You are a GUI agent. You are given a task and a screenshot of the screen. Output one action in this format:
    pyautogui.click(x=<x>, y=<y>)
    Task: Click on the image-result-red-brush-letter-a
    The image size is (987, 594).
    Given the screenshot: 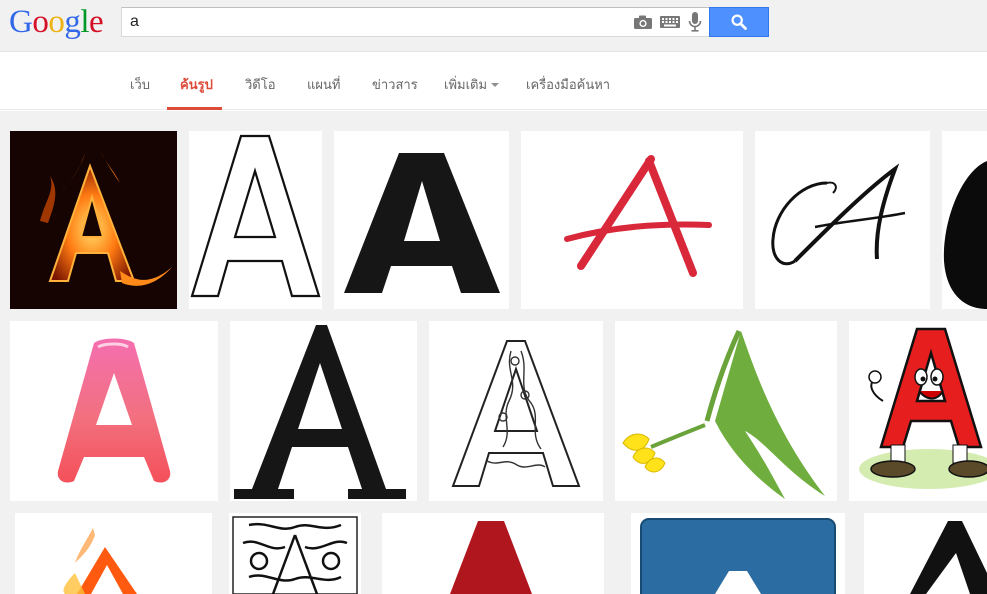 What is the action you would take?
    pyautogui.click(x=632, y=220)
    